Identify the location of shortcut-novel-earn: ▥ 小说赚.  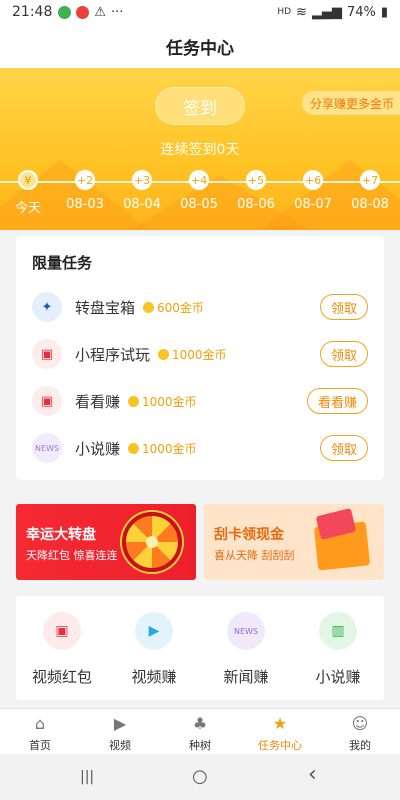
(338, 649).